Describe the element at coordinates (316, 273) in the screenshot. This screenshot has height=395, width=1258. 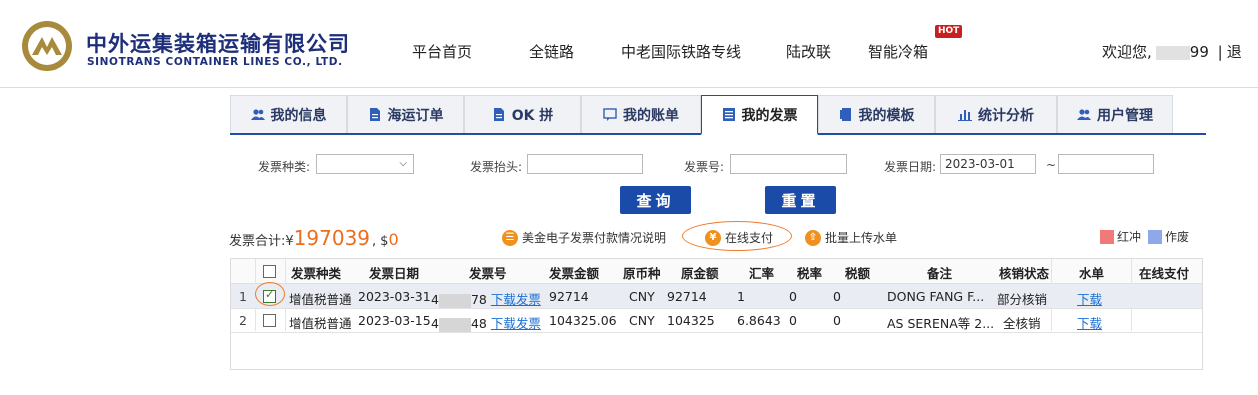
I see `col-invoice-type: 发票种类` at that location.